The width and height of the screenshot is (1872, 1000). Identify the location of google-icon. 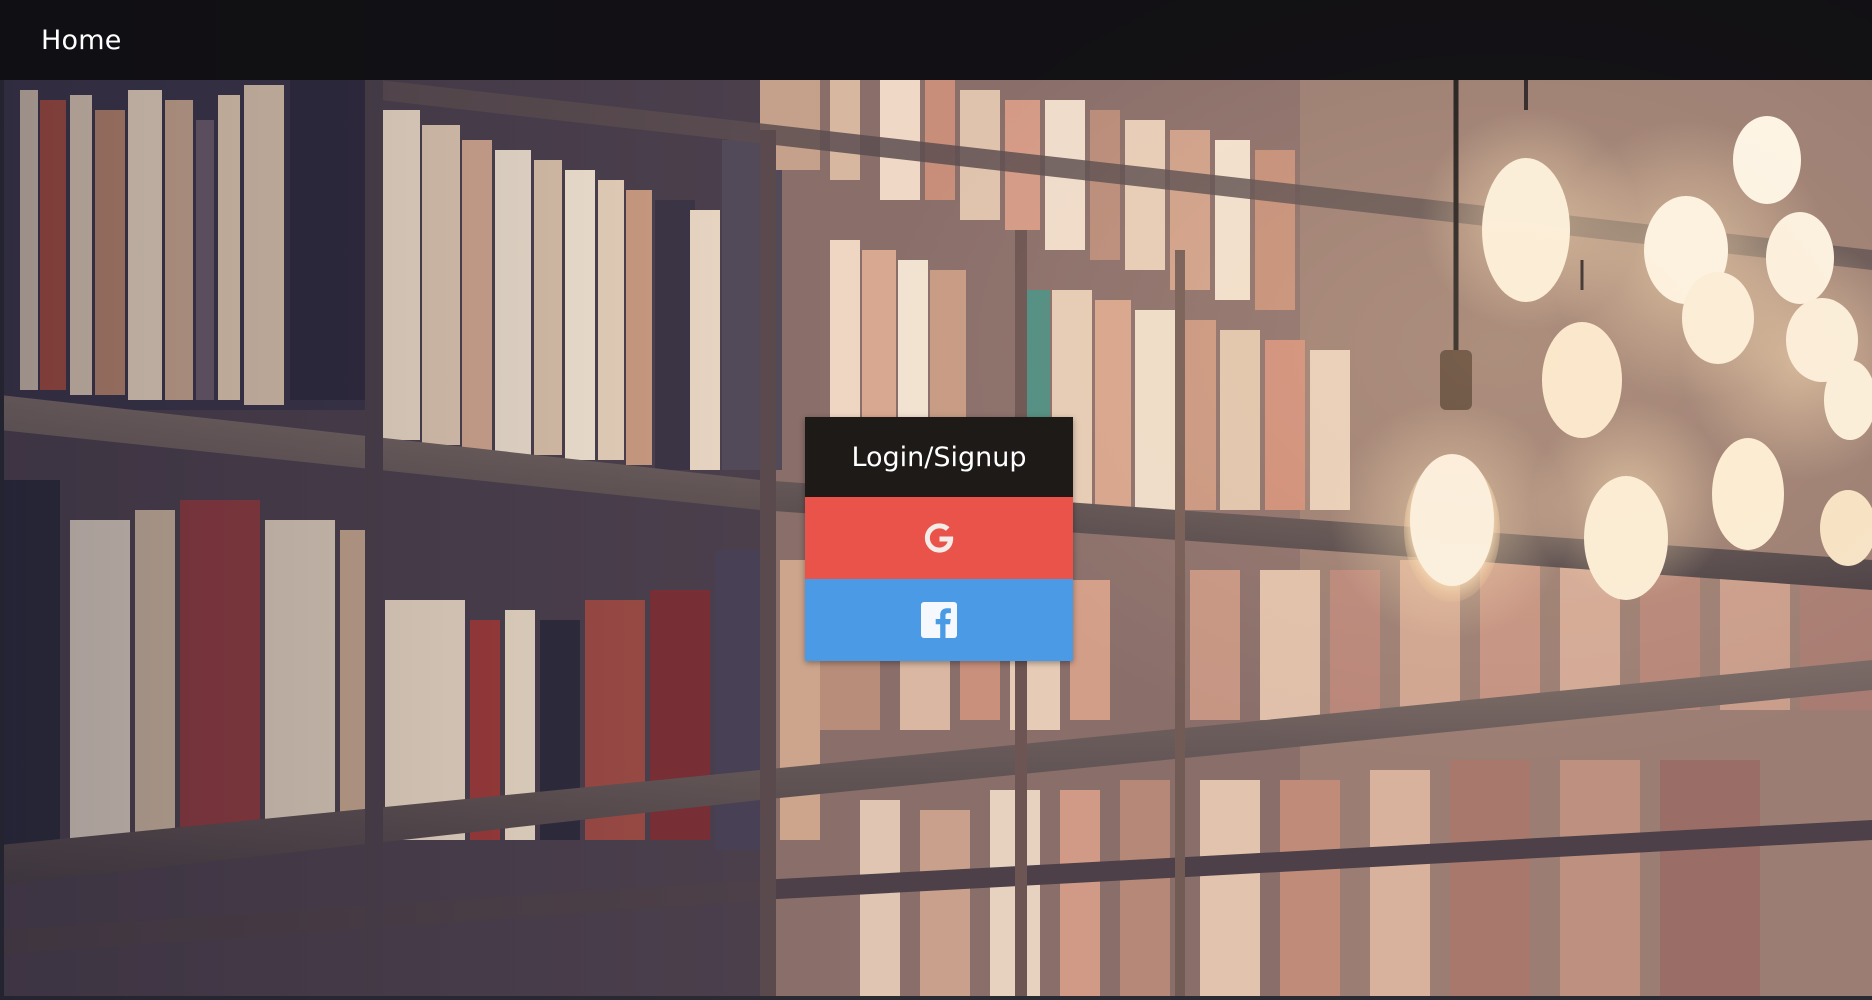
(939, 538).